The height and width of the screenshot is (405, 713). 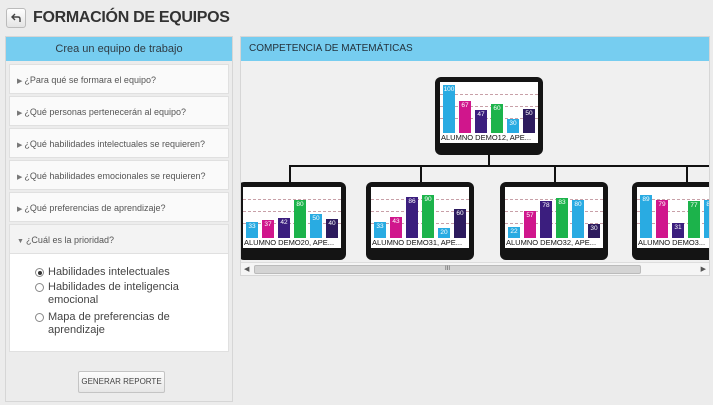 I want to click on horizontal-scrollbar: ◀ III ▶, so click(x=475, y=268).